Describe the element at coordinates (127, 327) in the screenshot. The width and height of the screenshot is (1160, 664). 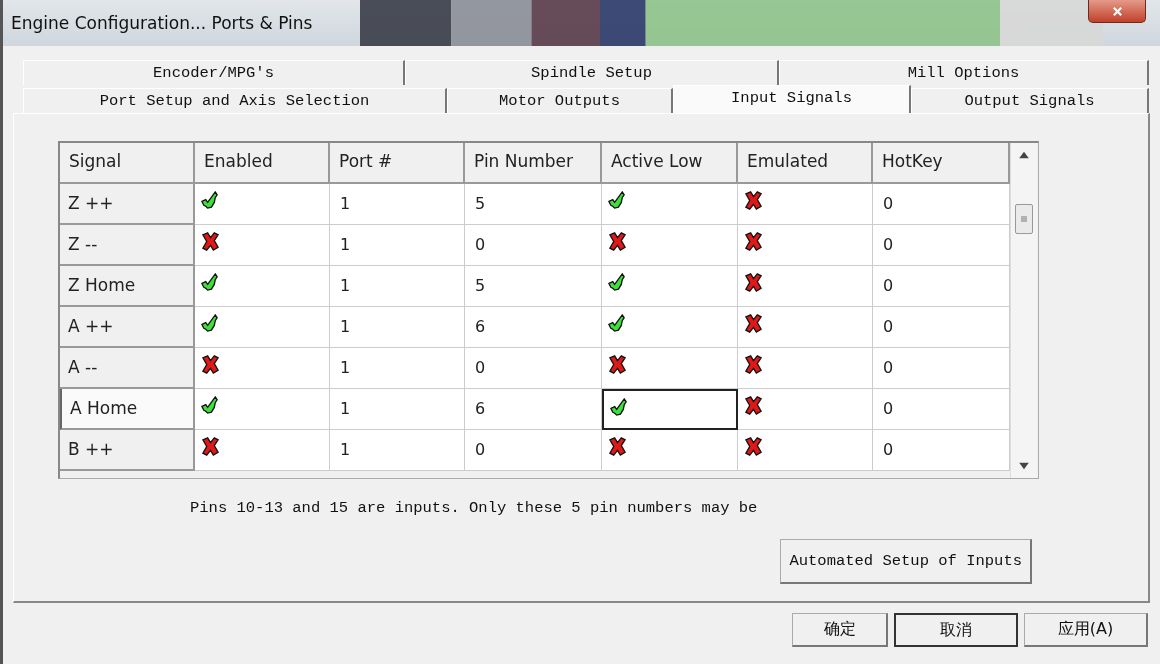
I see `row-header: A ++` at that location.